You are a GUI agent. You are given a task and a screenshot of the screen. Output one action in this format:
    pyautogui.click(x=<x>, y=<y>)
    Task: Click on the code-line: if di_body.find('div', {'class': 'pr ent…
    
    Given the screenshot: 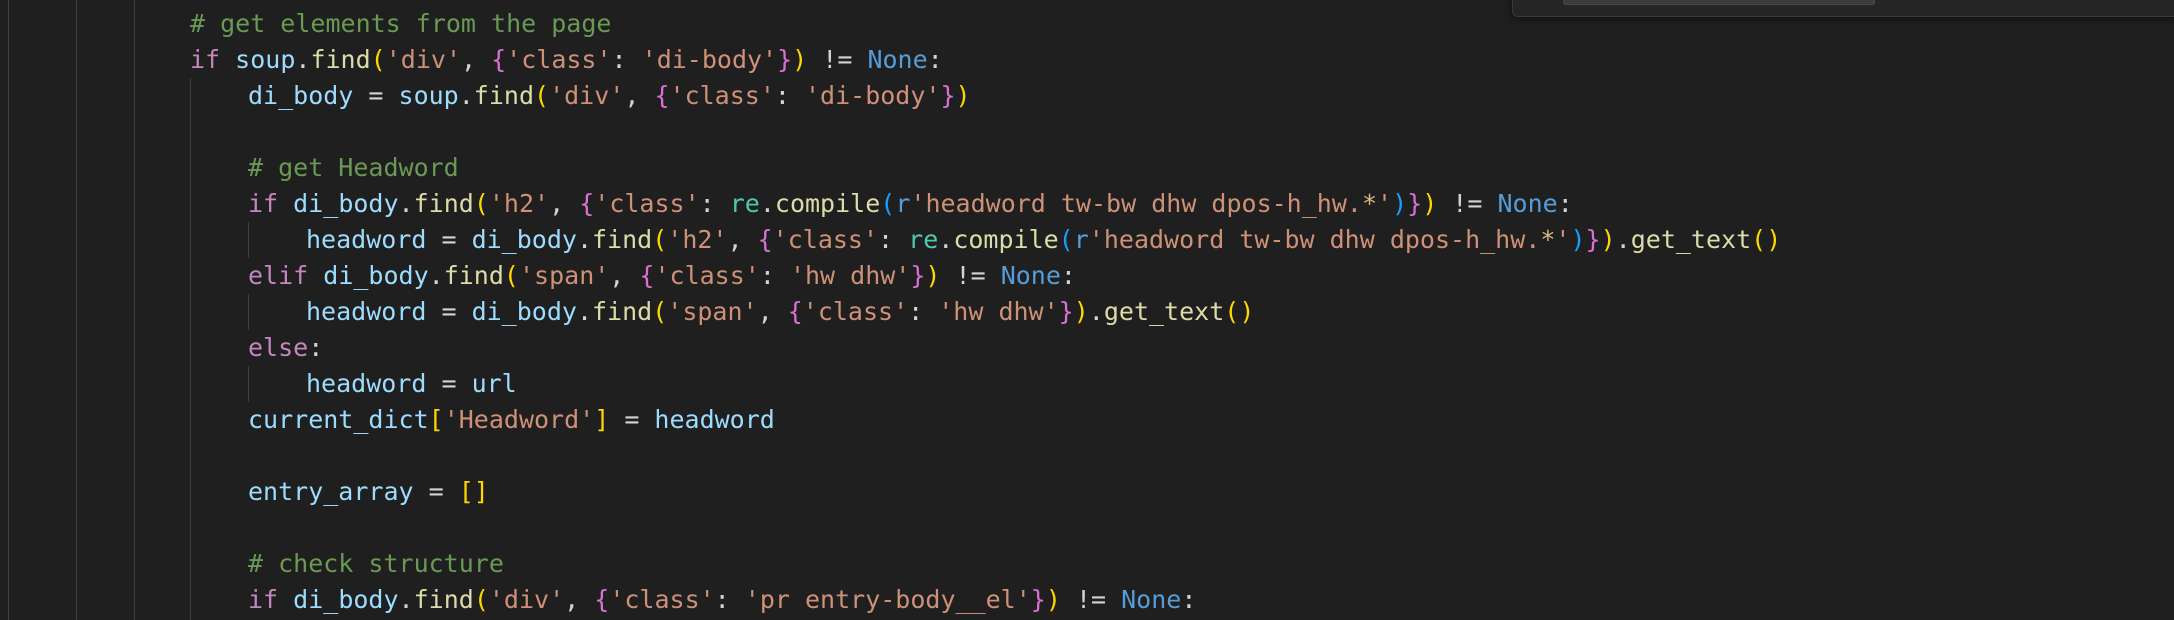 What is the action you would take?
    pyautogui.click(x=985, y=600)
    